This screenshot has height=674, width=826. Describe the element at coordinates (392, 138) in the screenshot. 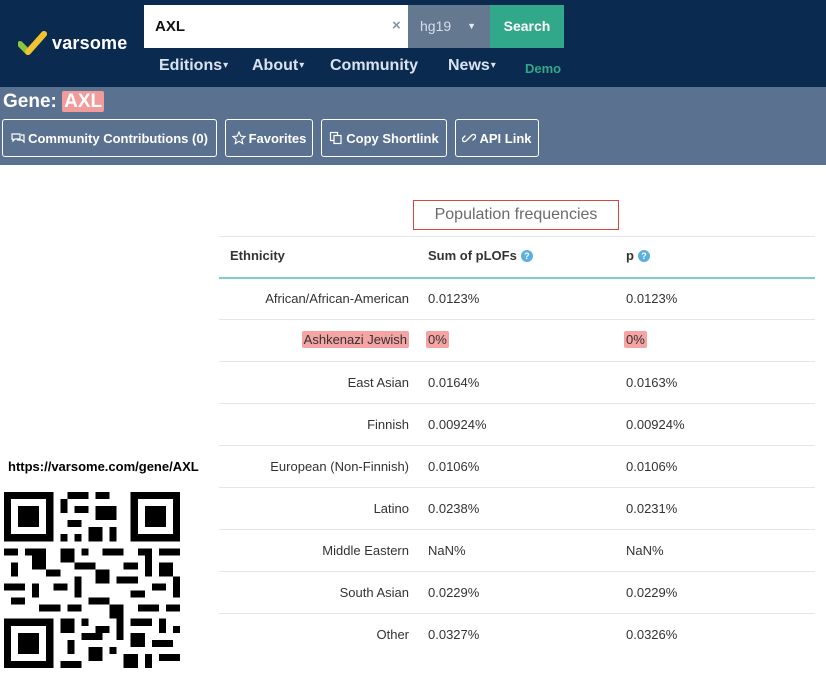

I see `copy-shortlink-label: Copy Shortlink` at that location.